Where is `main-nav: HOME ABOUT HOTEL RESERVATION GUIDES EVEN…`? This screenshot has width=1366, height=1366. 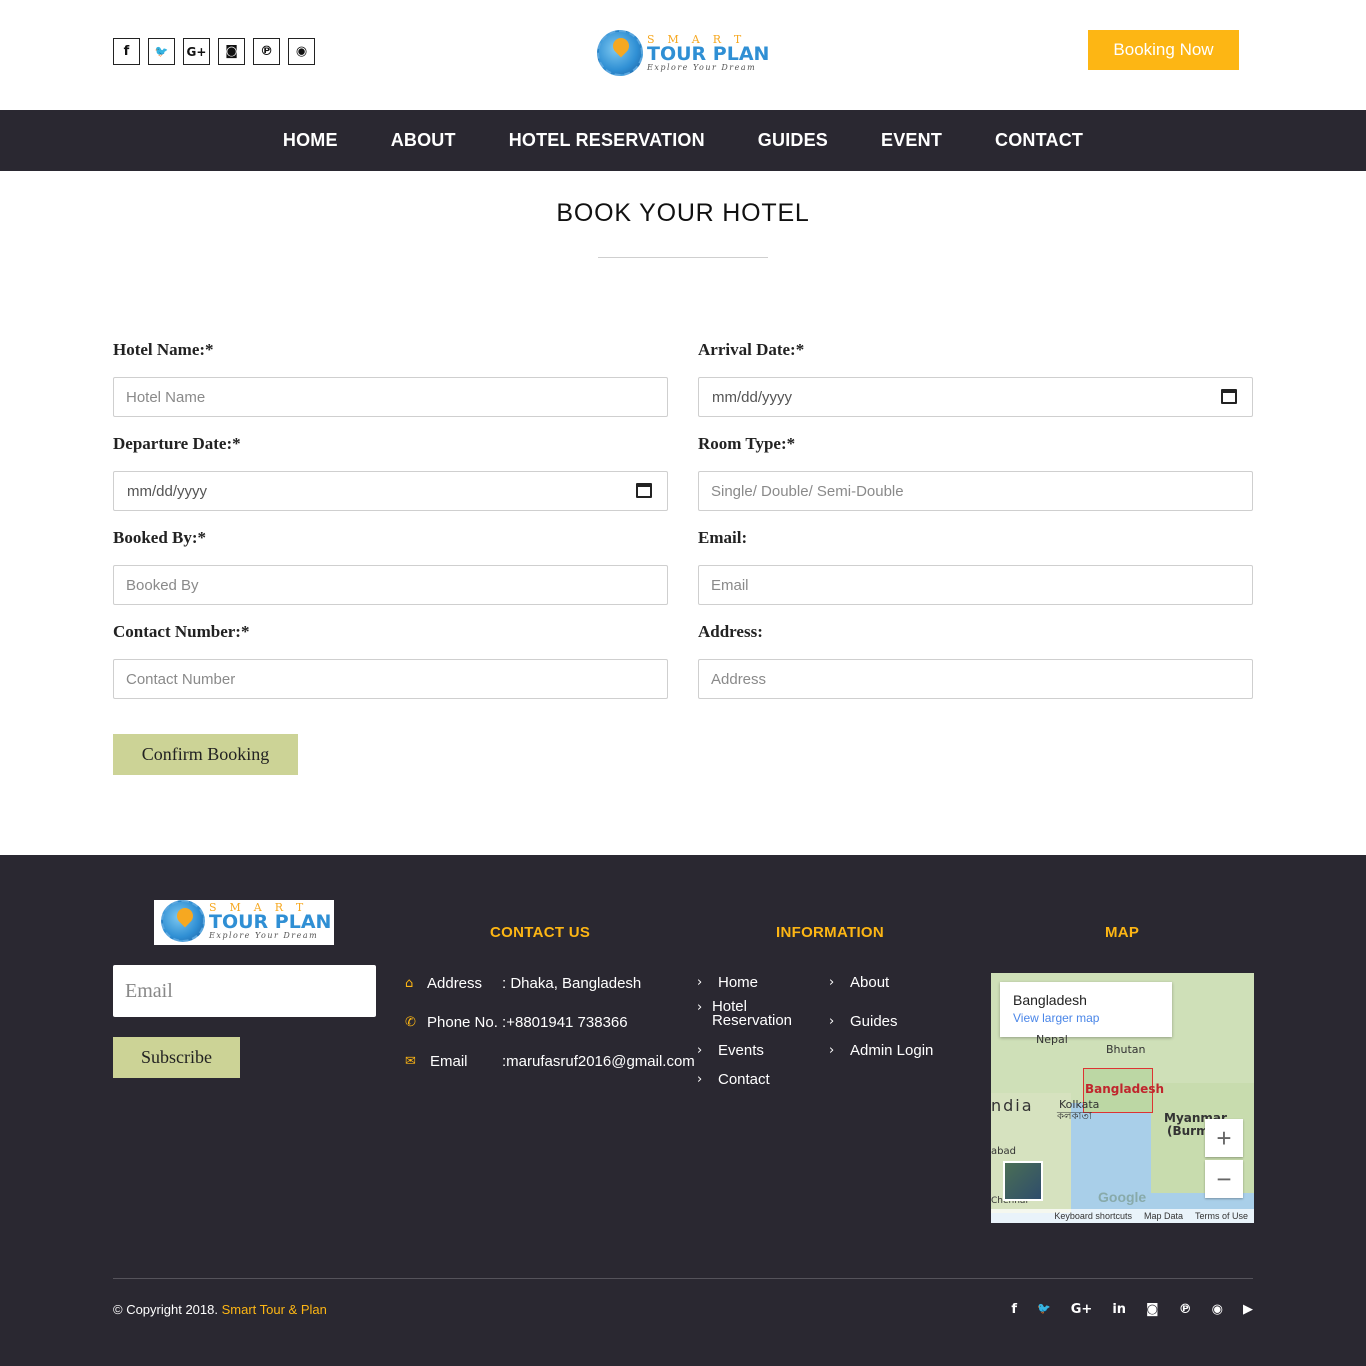 main-nav: HOME ABOUT HOTEL RESERVATION GUIDES EVEN… is located at coordinates (683, 140).